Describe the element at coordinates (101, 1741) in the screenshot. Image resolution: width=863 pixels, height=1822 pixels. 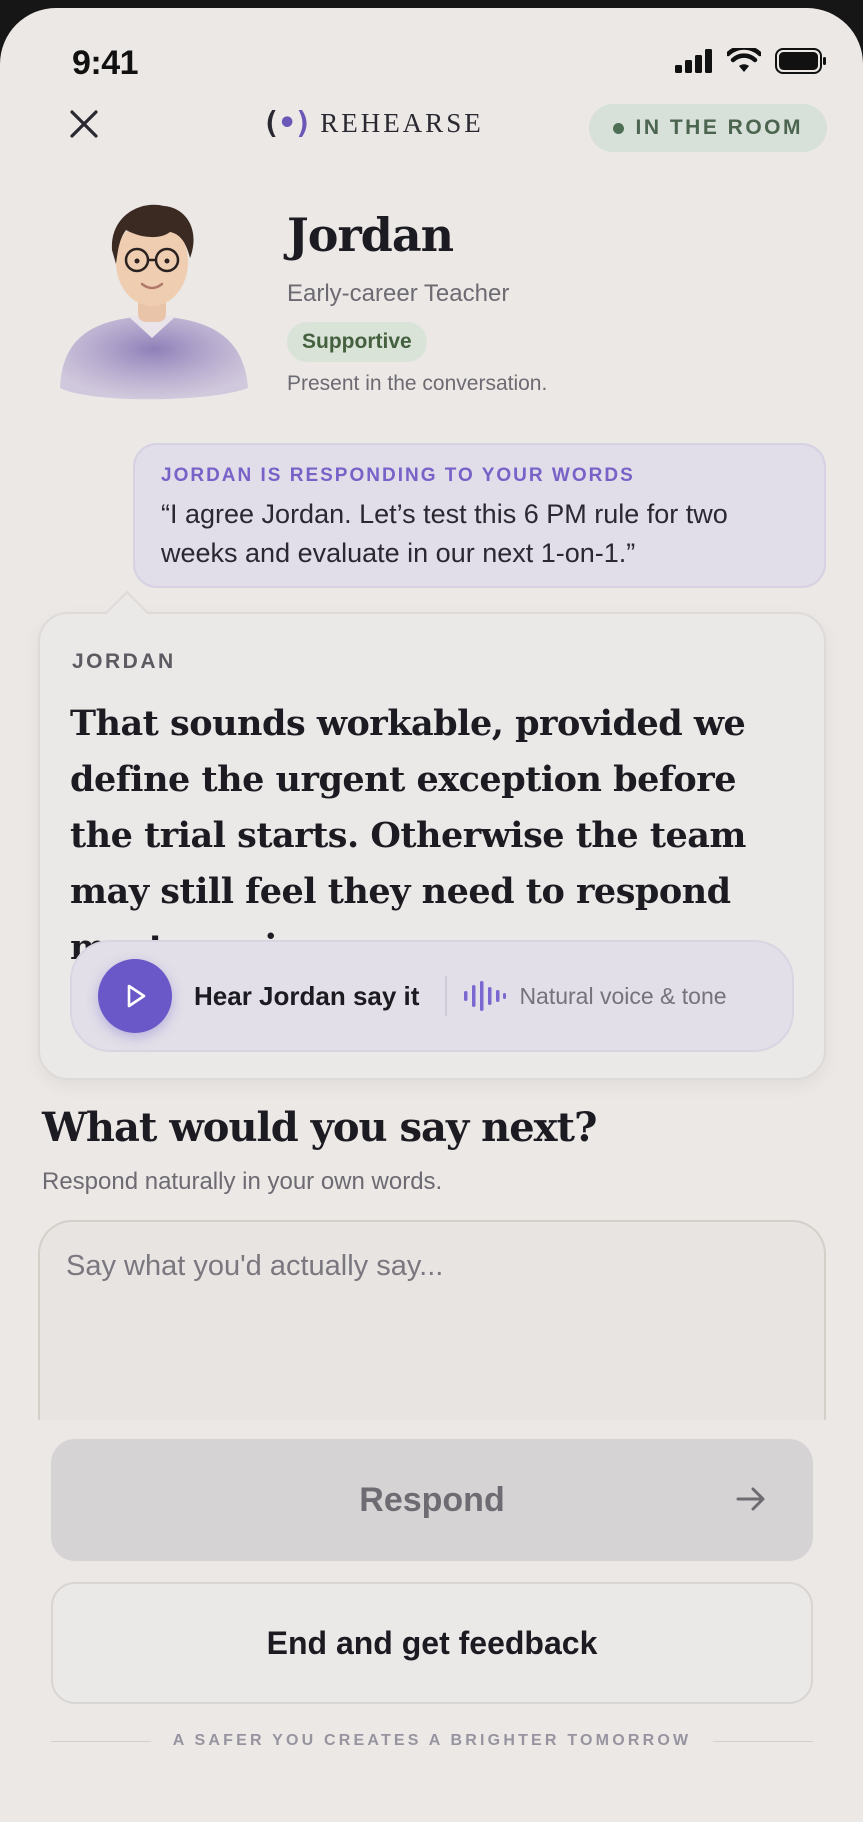
I see `footer-divider-left` at that location.